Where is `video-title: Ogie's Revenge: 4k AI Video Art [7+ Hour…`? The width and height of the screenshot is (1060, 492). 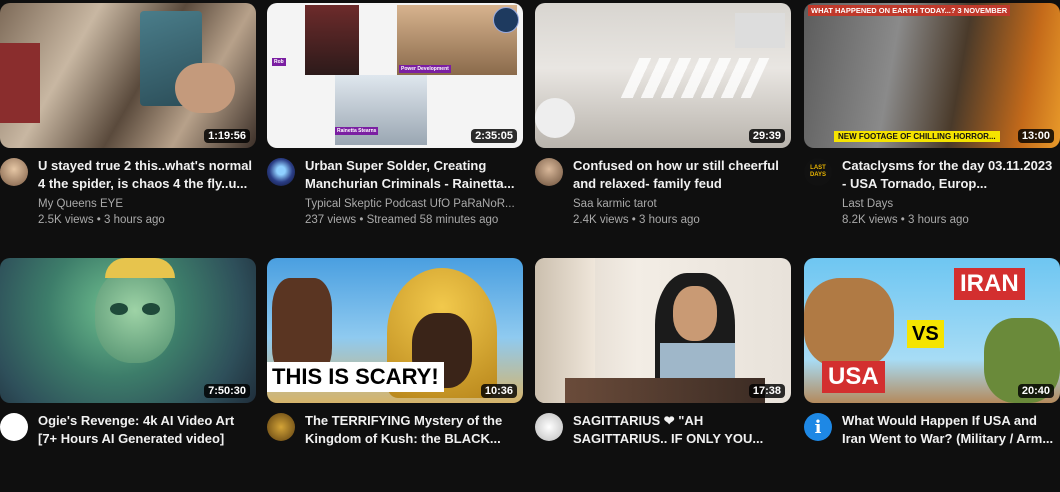
video-title: Ogie's Revenge: 4k AI Video Art [7+ Hour… is located at coordinates (147, 430).